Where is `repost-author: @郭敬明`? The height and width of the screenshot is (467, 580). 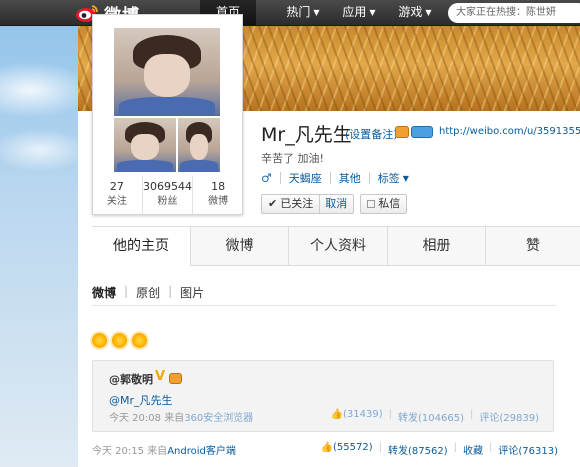
repost-author: @郭敬明 is located at coordinates (131, 379).